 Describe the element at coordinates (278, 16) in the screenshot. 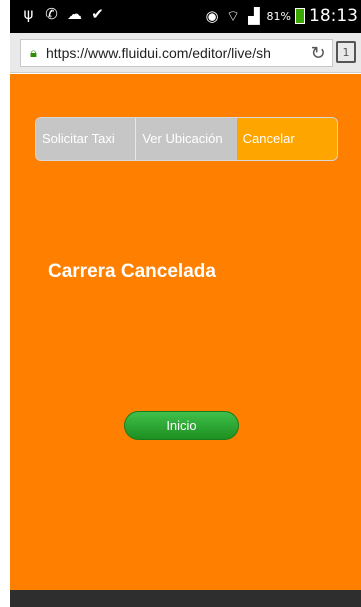

I see `battery-percent: 81%` at that location.